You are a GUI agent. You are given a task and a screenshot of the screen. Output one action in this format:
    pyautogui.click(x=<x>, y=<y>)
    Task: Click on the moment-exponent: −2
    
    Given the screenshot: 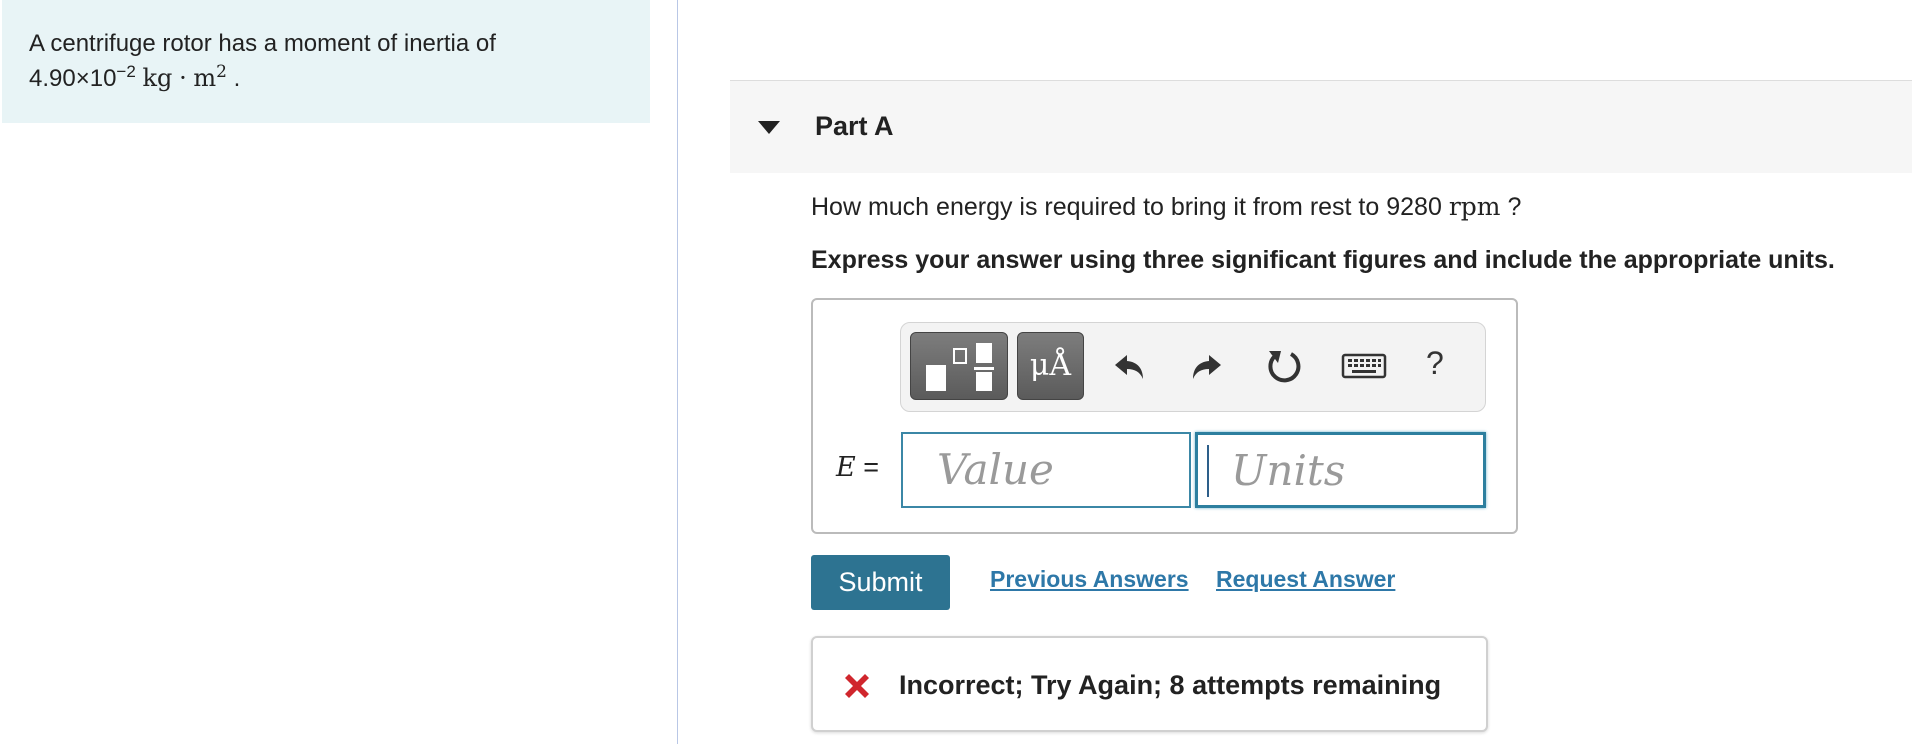 What is the action you would take?
    pyautogui.click(x=126, y=71)
    